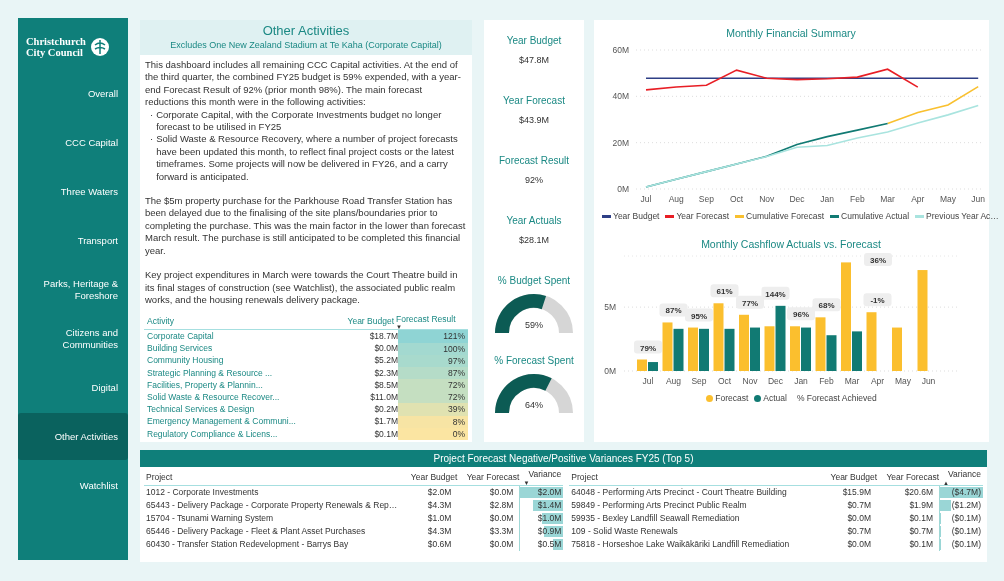 The height and width of the screenshot is (581, 1004). What do you see at coordinates (73, 240) in the screenshot?
I see `nav-item: Transport` at bounding box center [73, 240].